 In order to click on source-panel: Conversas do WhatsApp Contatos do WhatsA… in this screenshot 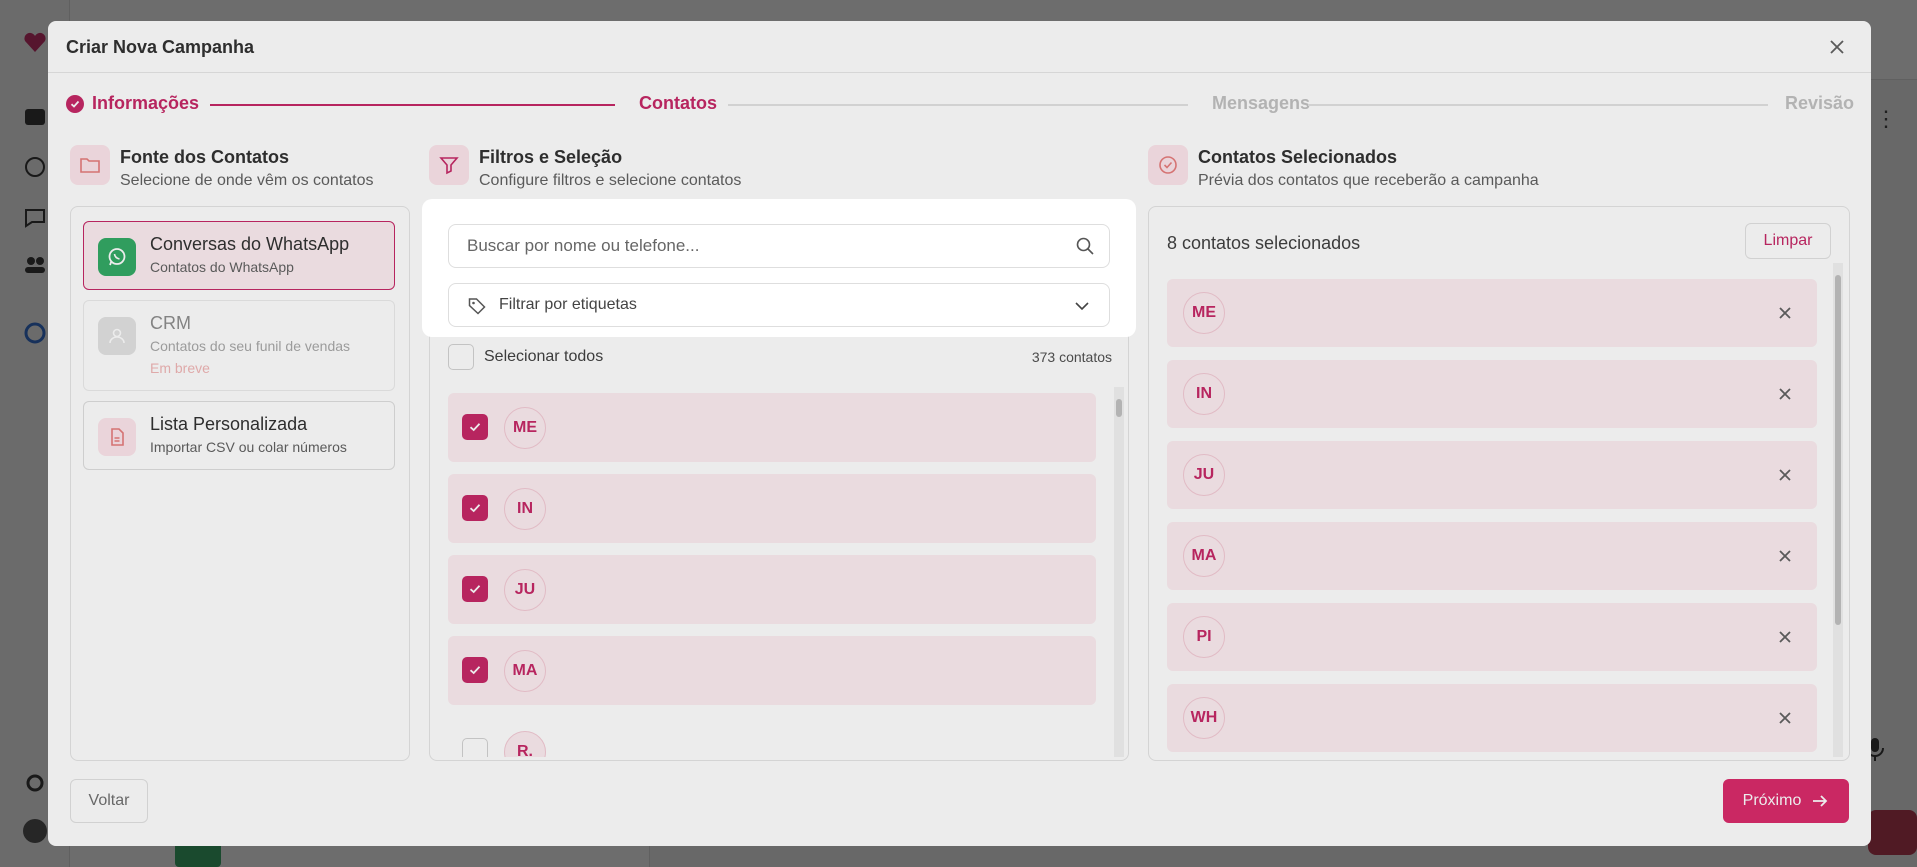, I will do `click(240, 483)`.